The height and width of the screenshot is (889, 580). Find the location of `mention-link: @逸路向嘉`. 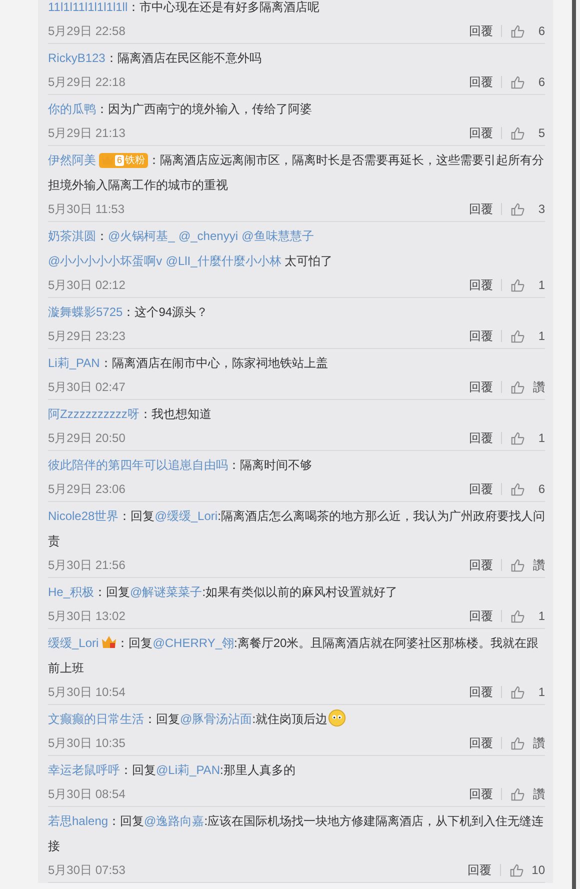

mention-link: @逸路向嘉 is located at coordinates (174, 821).